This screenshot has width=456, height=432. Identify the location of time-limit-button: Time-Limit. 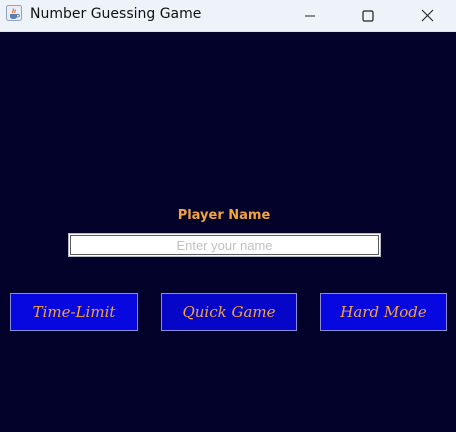
(74, 312).